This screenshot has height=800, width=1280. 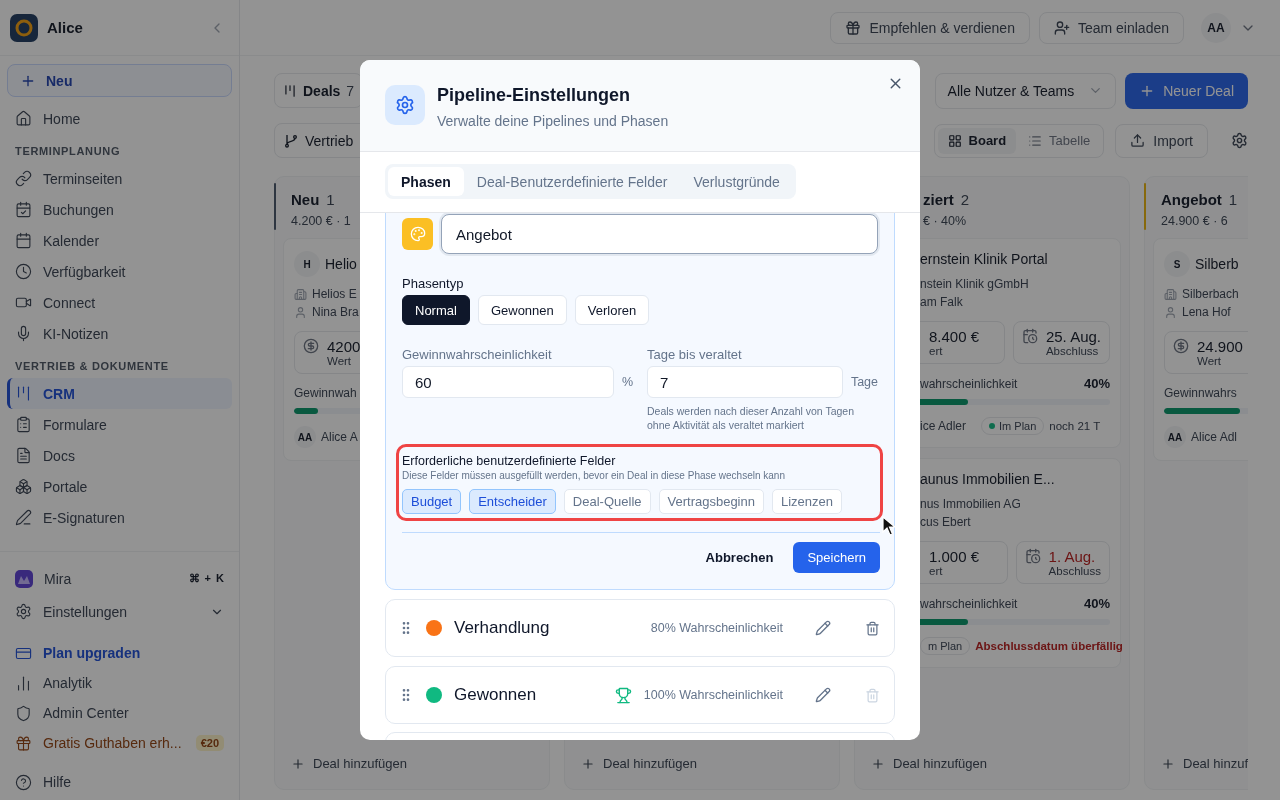 I want to click on days-input: 7, so click(x=745, y=382).